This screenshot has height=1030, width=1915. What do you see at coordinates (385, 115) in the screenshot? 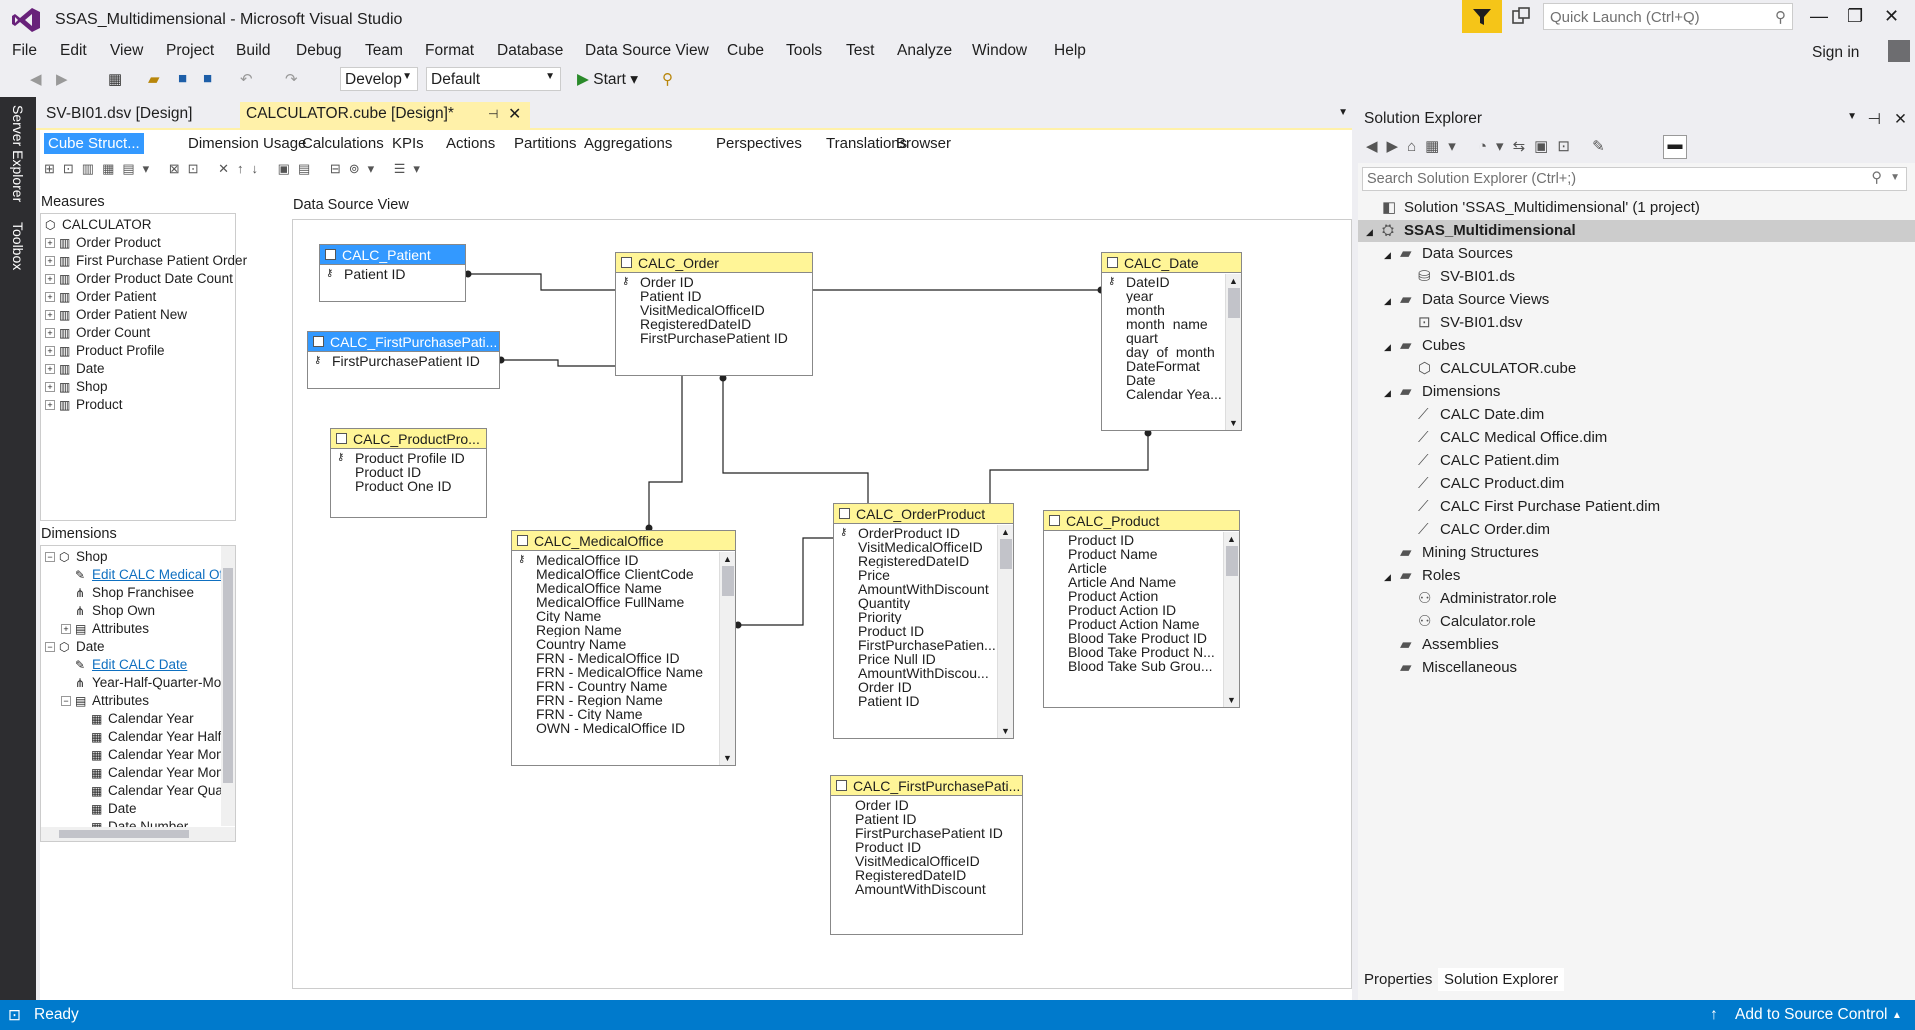
I see `tab-cube-design: CALCULATOR.cube [Design]* ⊣ ✕` at bounding box center [385, 115].